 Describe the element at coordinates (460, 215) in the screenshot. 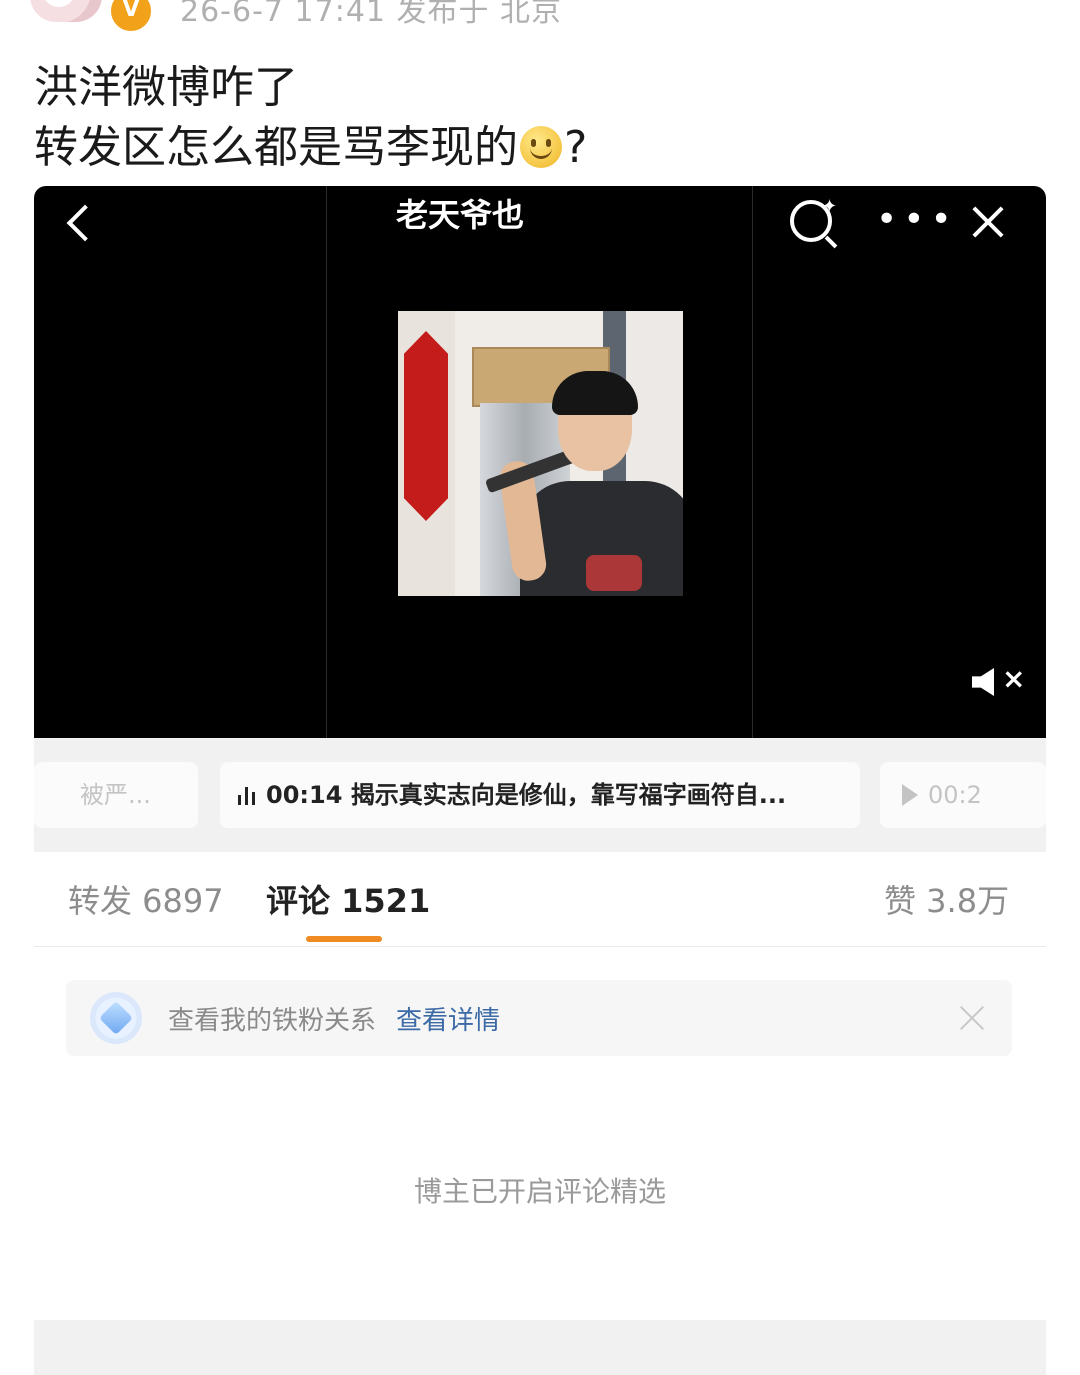

I see `video-caption: 老天爷也` at that location.